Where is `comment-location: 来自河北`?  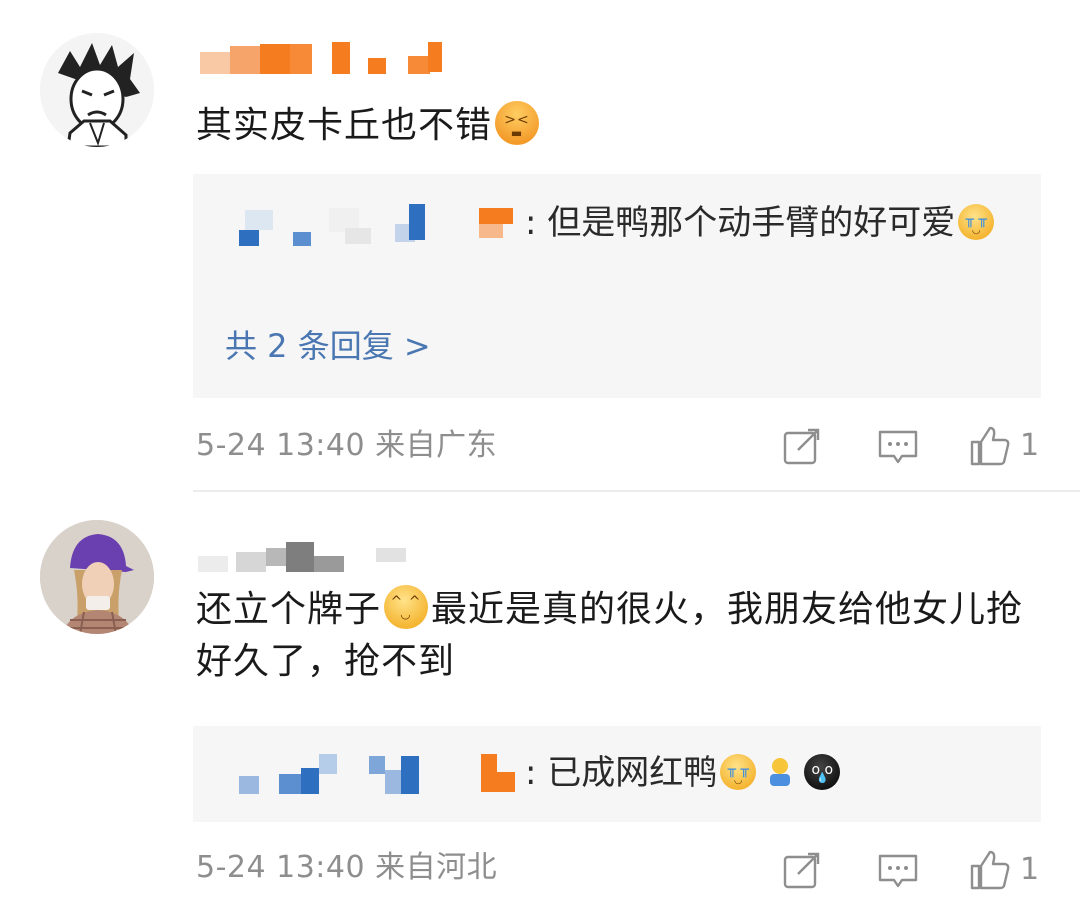 comment-location: 来自河北 is located at coordinates (436, 867).